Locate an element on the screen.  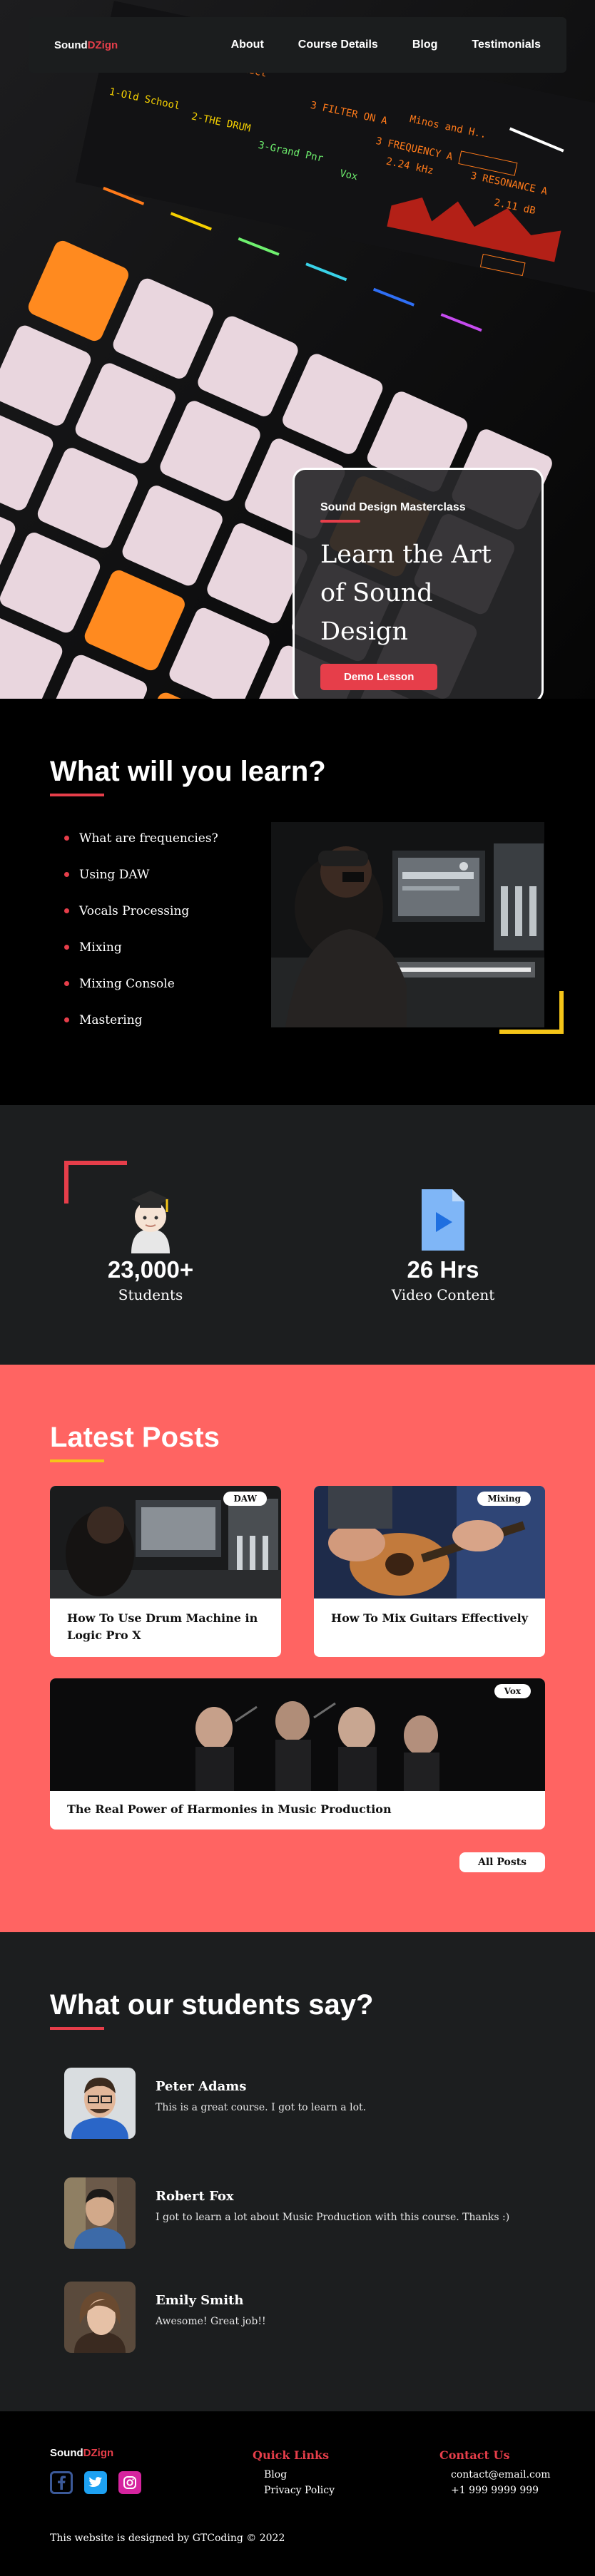
stat-label: Video Content is located at coordinates (443, 1294).